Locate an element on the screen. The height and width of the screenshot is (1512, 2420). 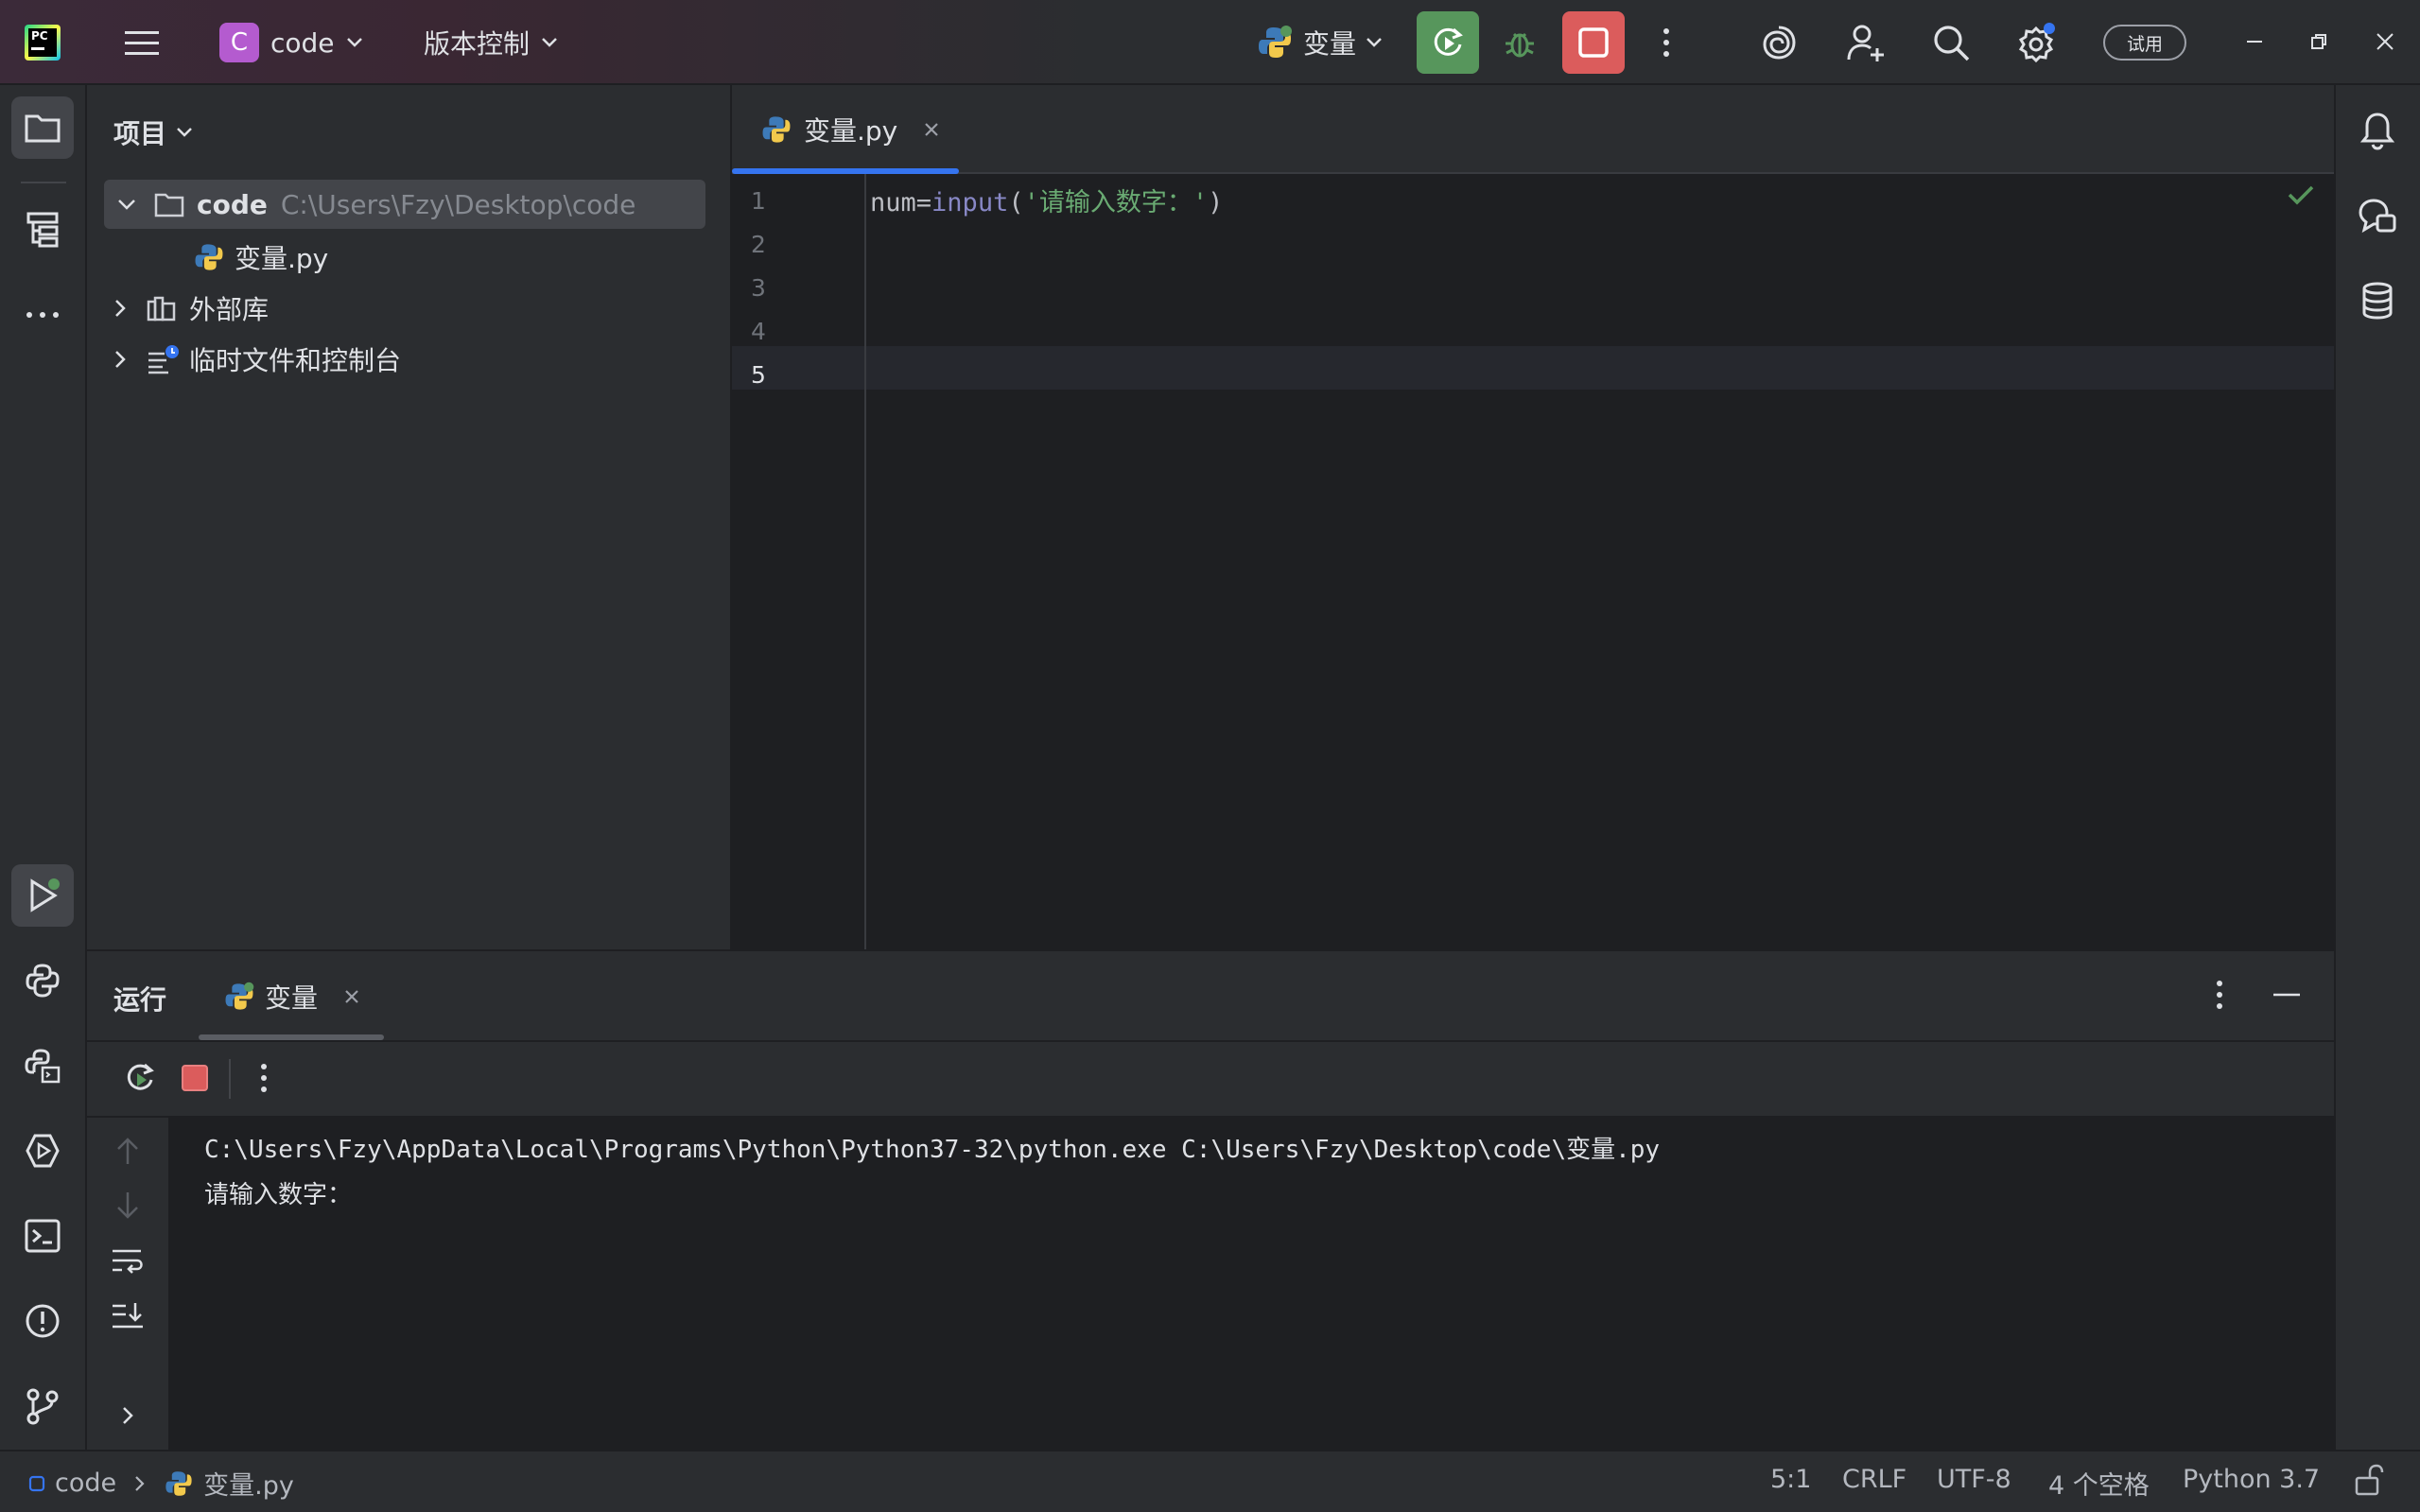
tree-item-file: 变量.py is located at coordinates (260, 257).